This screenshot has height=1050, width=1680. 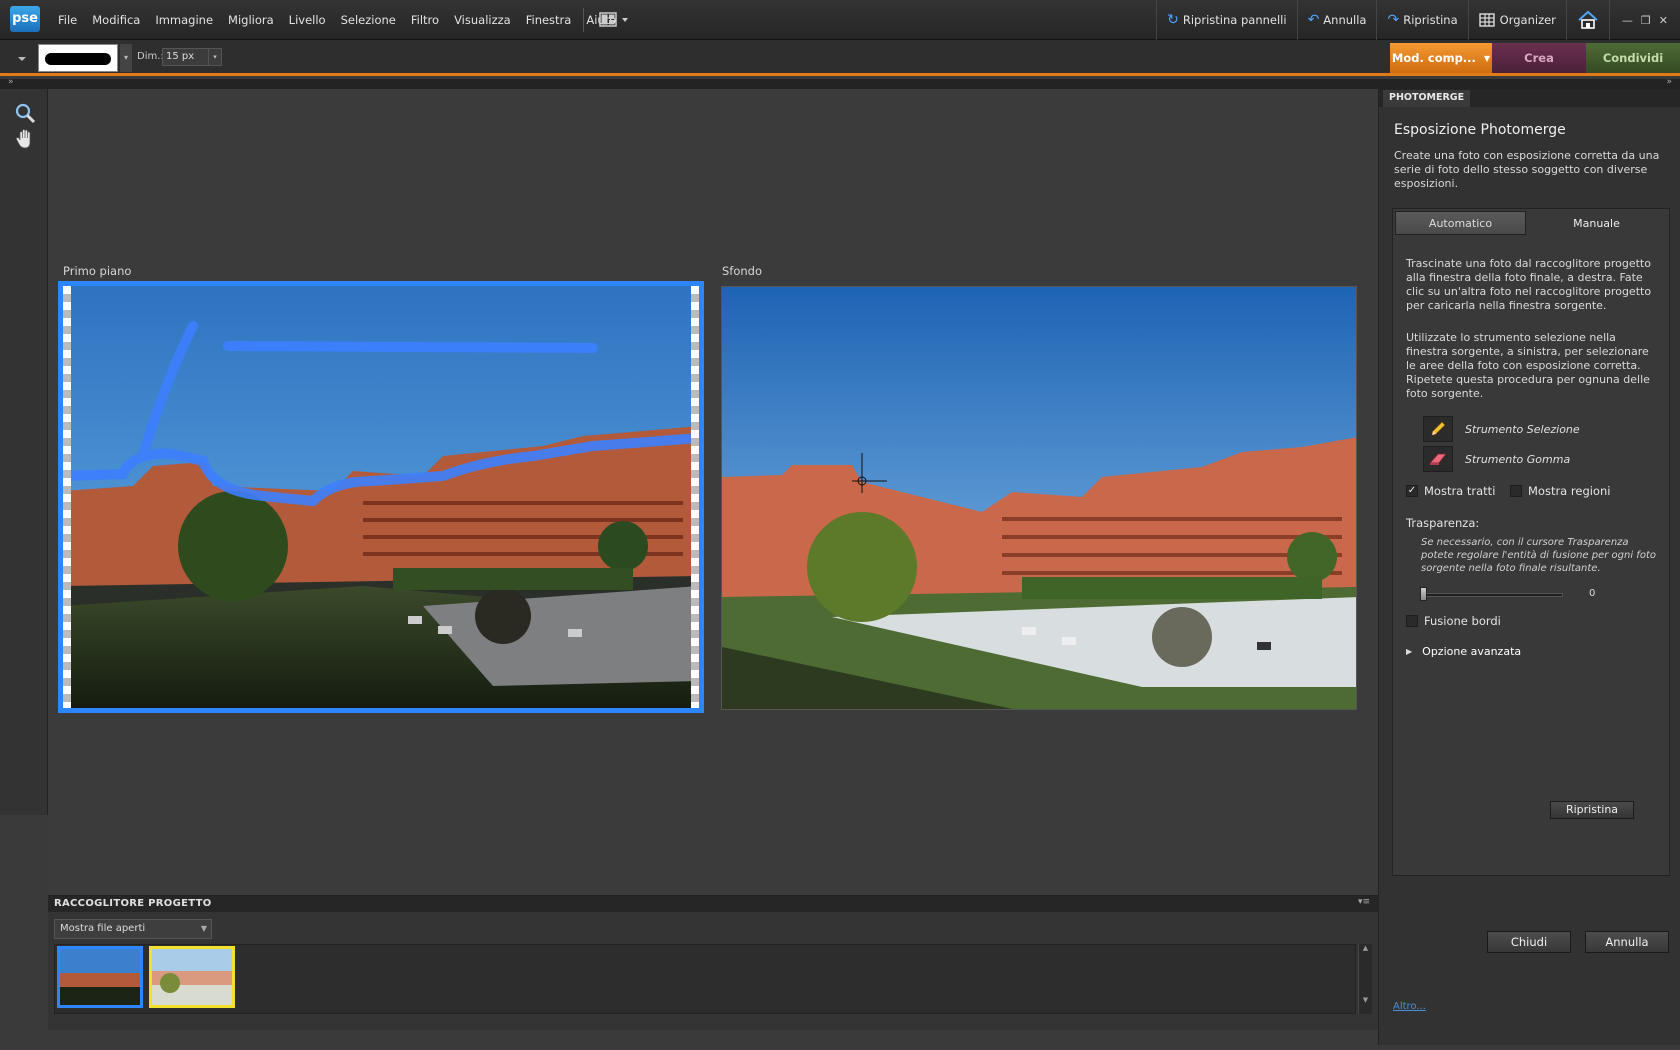 I want to click on brush-preview, so click(x=78, y=58).